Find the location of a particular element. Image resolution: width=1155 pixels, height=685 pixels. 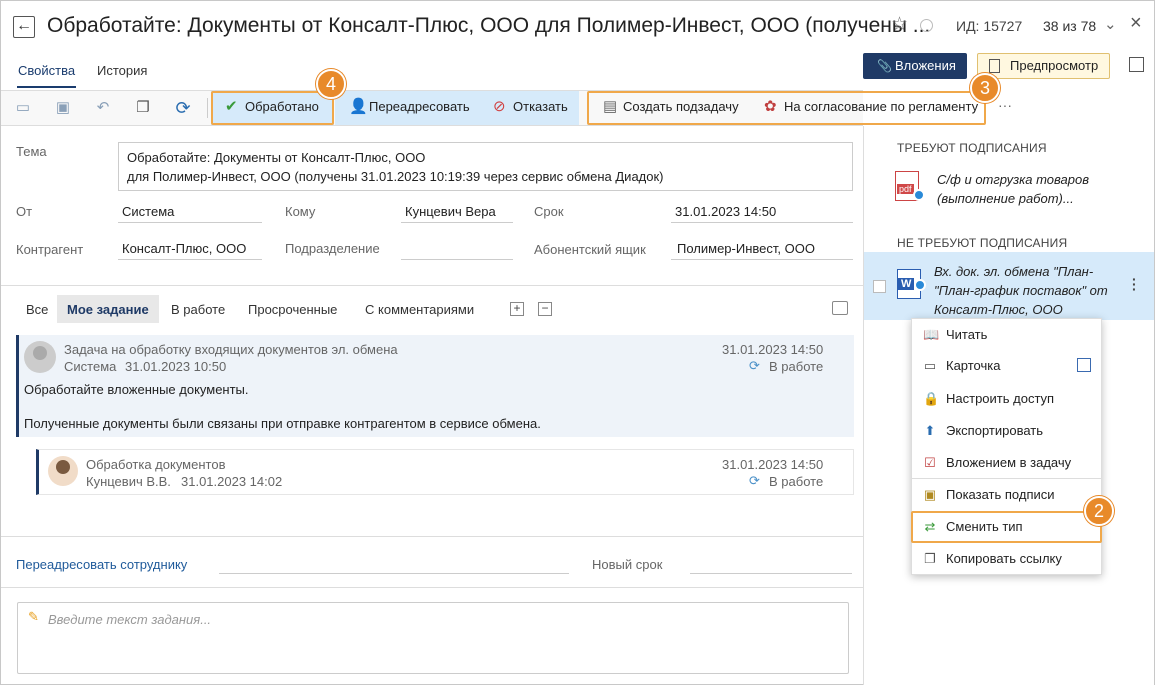

filter-my-task: Мое задание is located at coordinates (108, 309).